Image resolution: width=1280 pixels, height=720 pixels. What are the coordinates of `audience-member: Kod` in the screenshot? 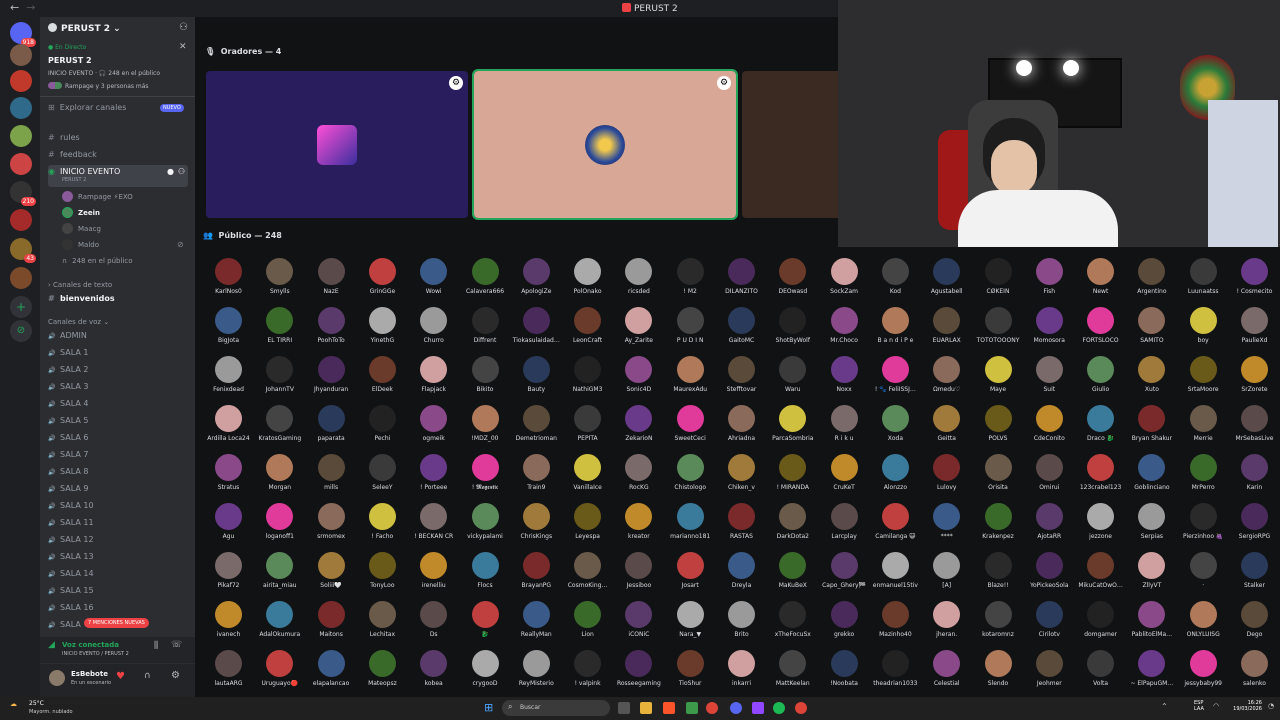 It's located at (895, 281).